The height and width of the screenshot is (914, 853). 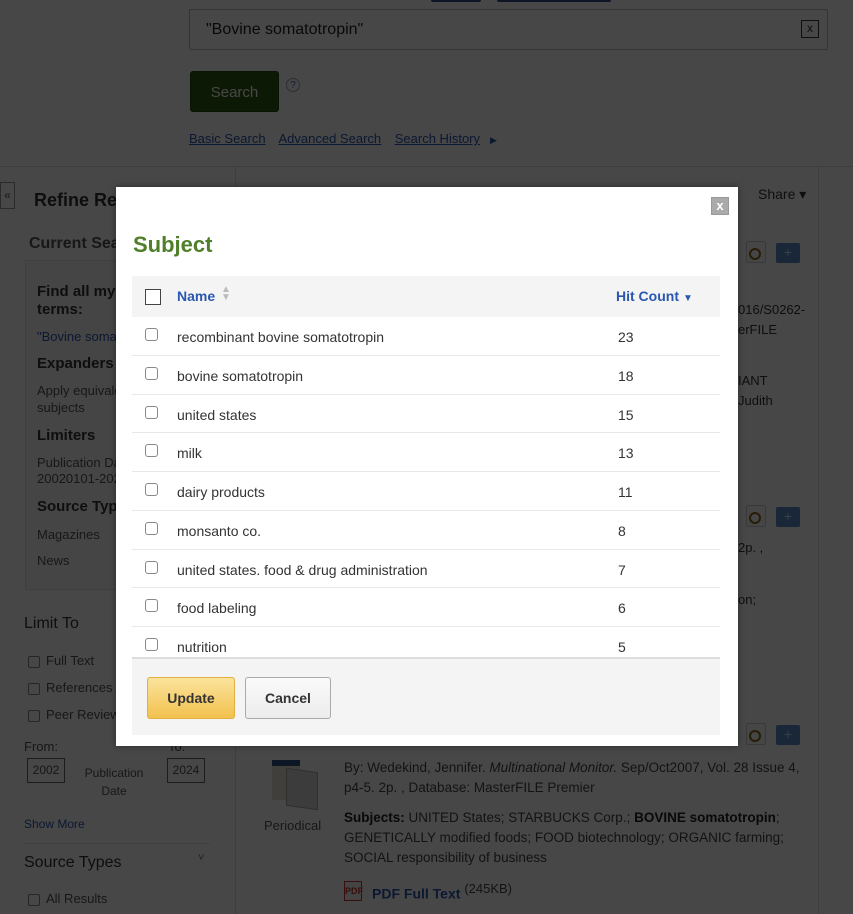 What do you see at coordinates (426, 336) in the screenshot?
I see `table-row: recombinant bovine somatotropin 23` at bounding box center [426, 336].